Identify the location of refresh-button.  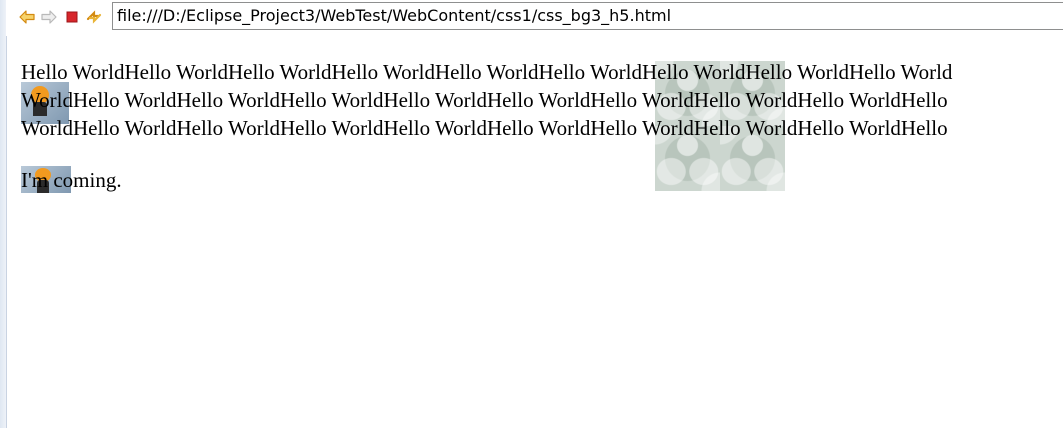
(94, 17).